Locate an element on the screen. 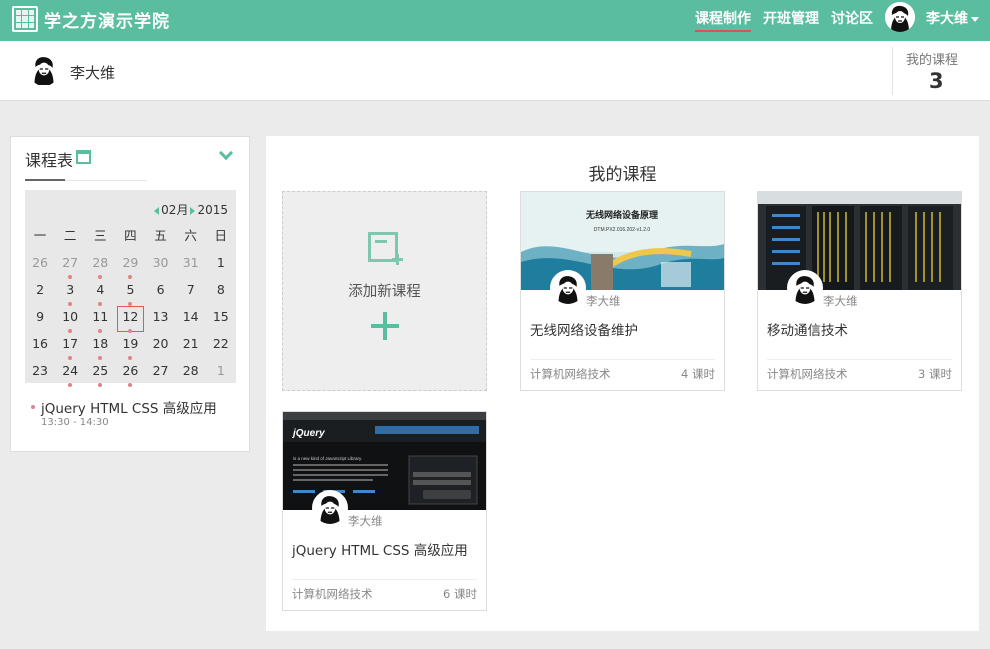  chevron-down-icon is located at coordinates (226, 153).